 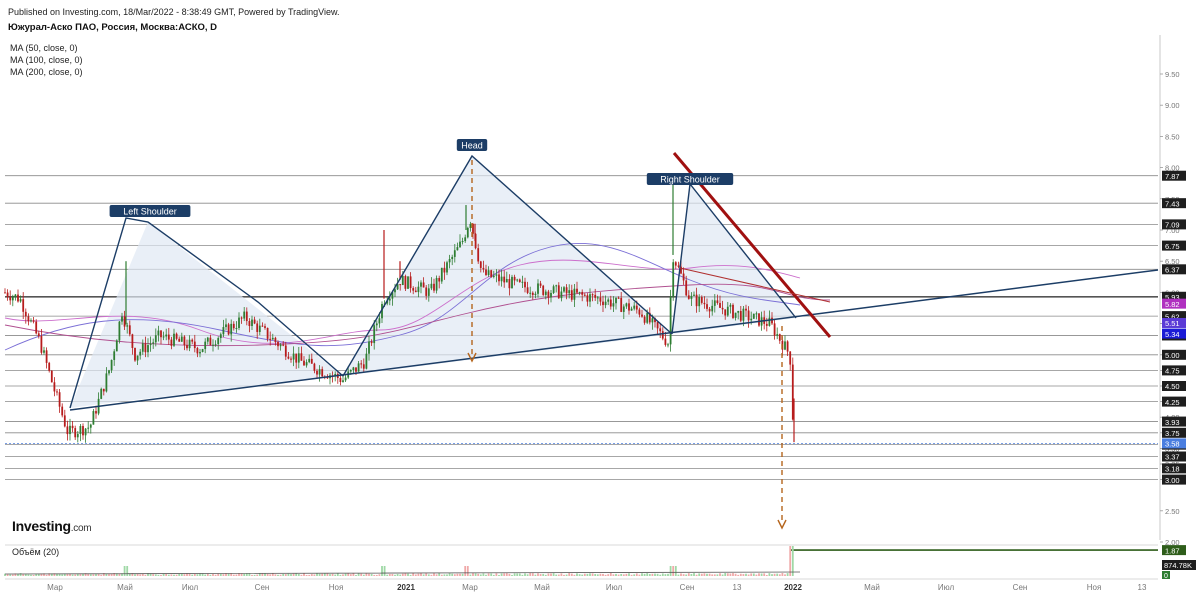 I want to click on volume-last-tag: 874.78K, so click(x=1178, y=565).